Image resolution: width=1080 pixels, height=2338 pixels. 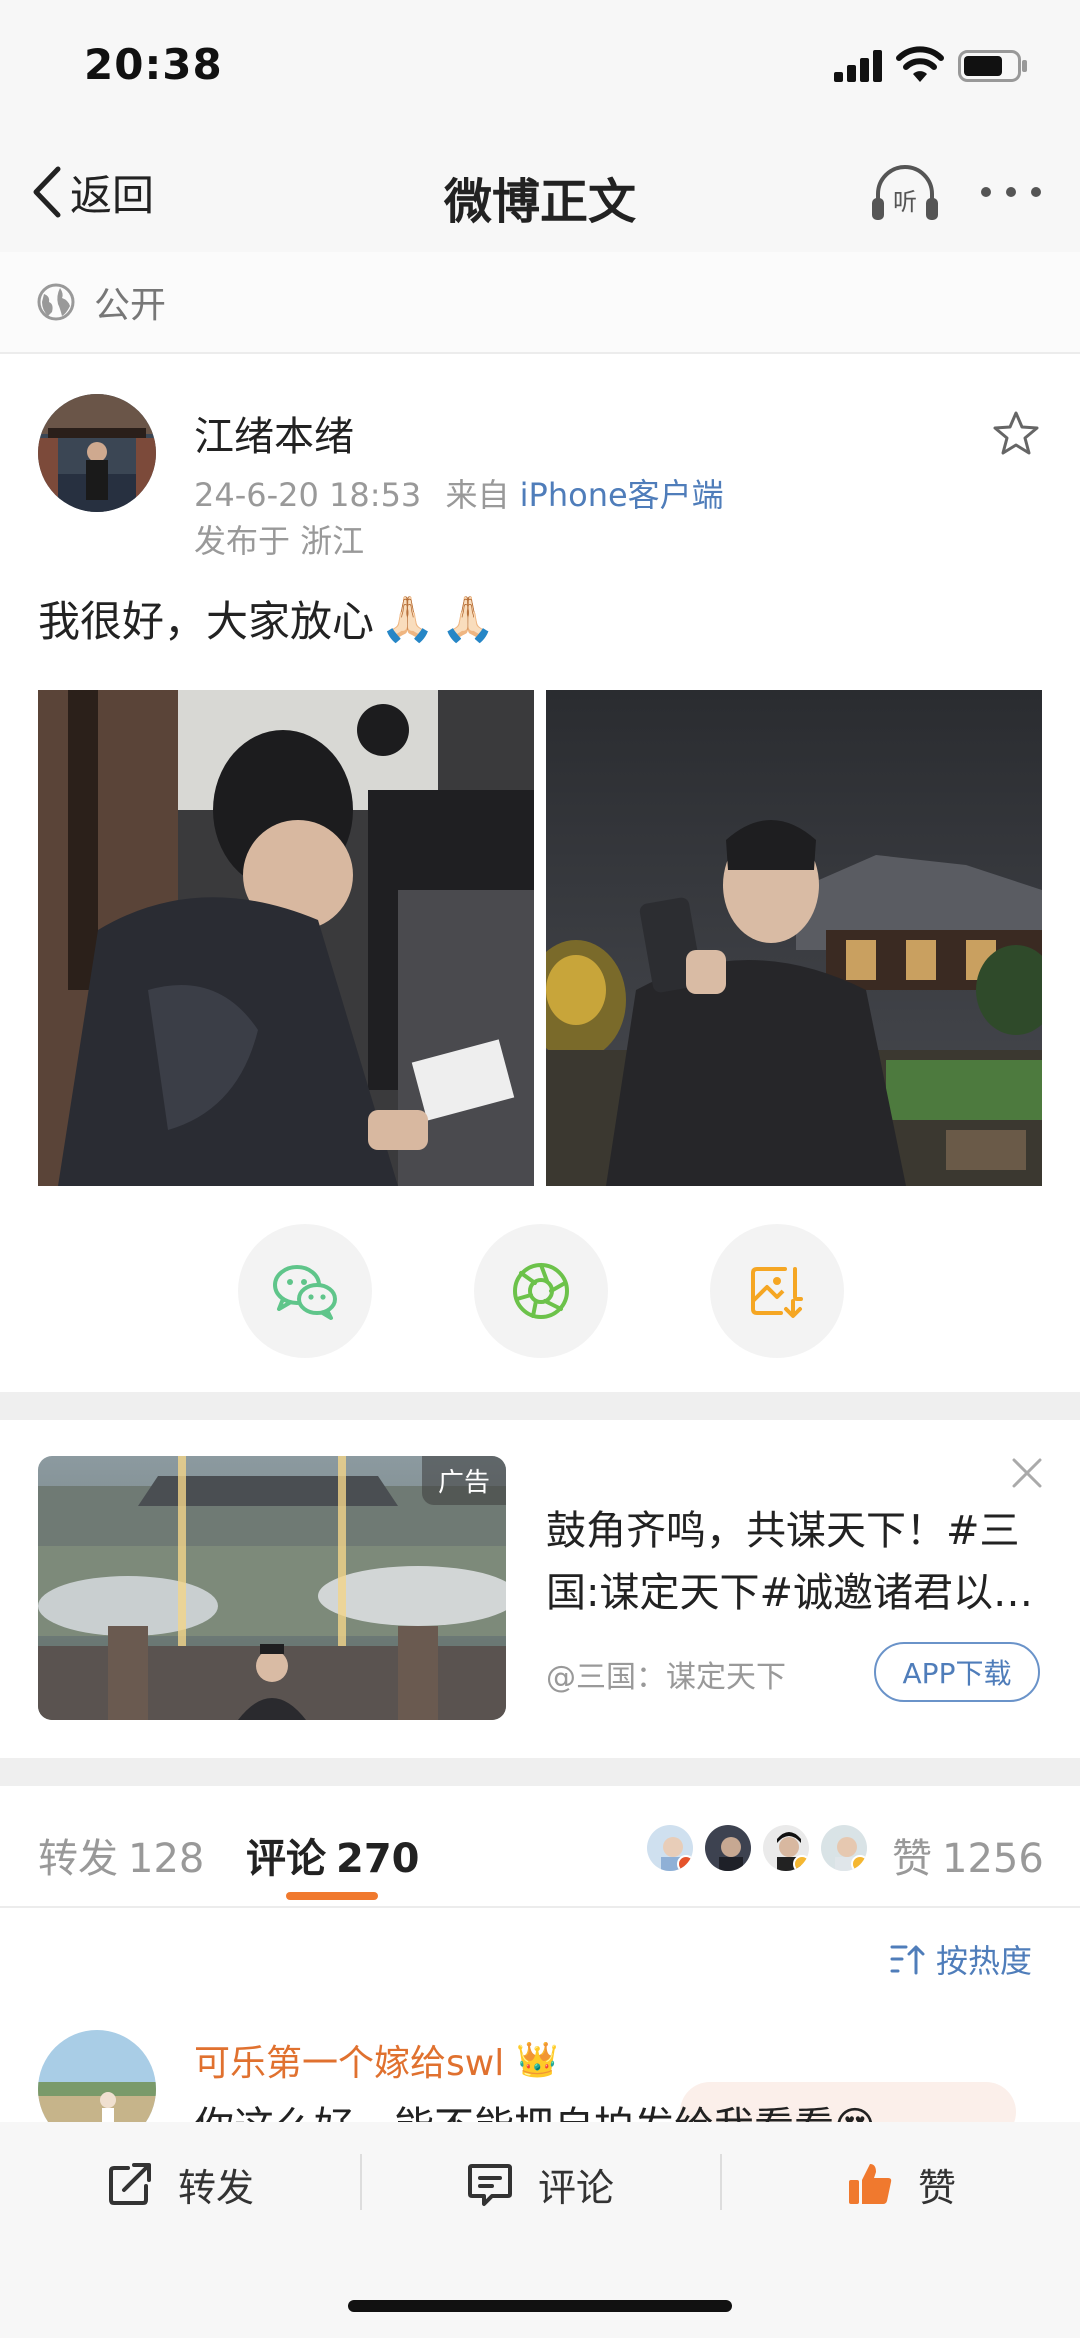 I want to click on share-wechat-button, so click(x=305, y=1291).